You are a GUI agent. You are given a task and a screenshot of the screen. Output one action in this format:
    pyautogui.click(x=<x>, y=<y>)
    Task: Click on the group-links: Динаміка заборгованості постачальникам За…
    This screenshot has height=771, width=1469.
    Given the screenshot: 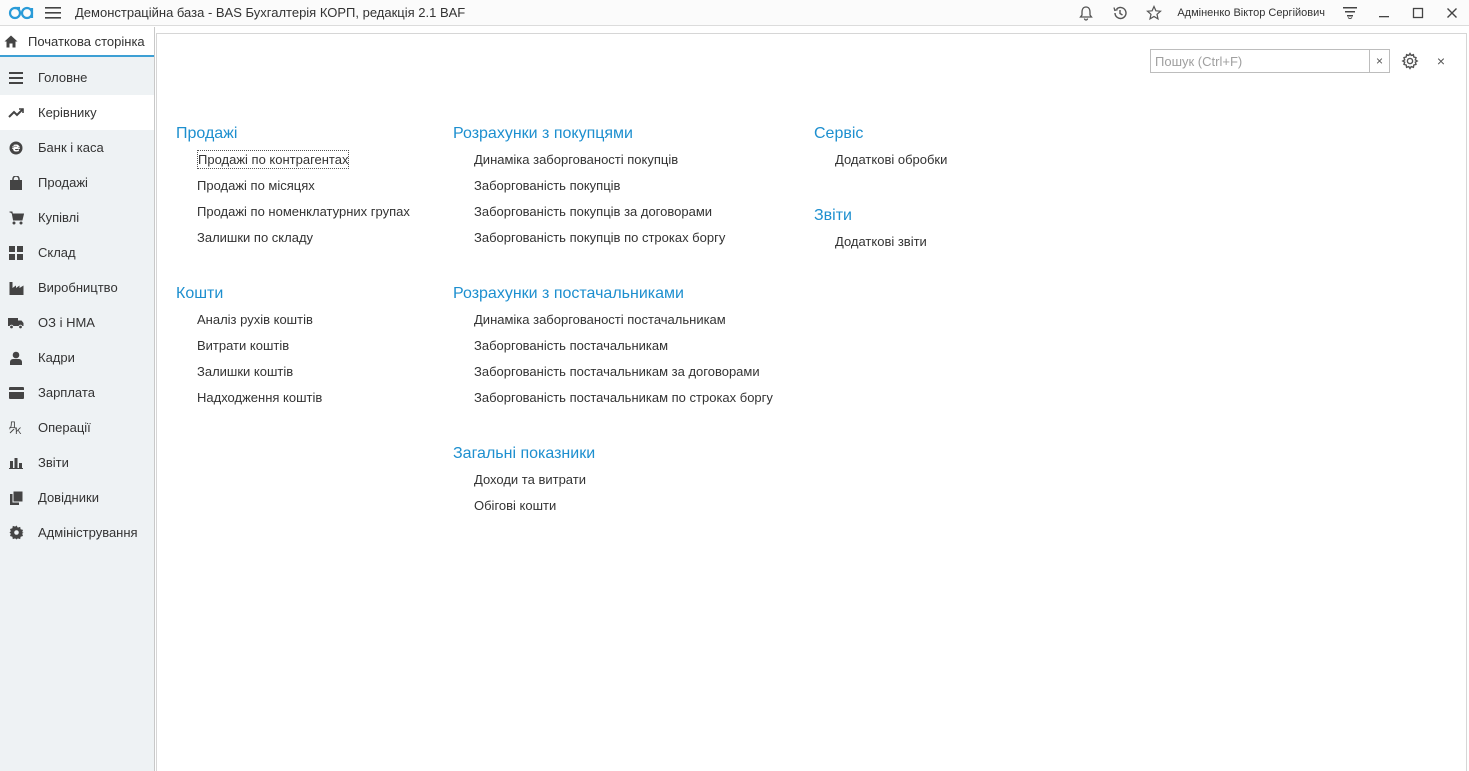 What is the action you would take?
    pyautogui.click(x=623, y=363)
    